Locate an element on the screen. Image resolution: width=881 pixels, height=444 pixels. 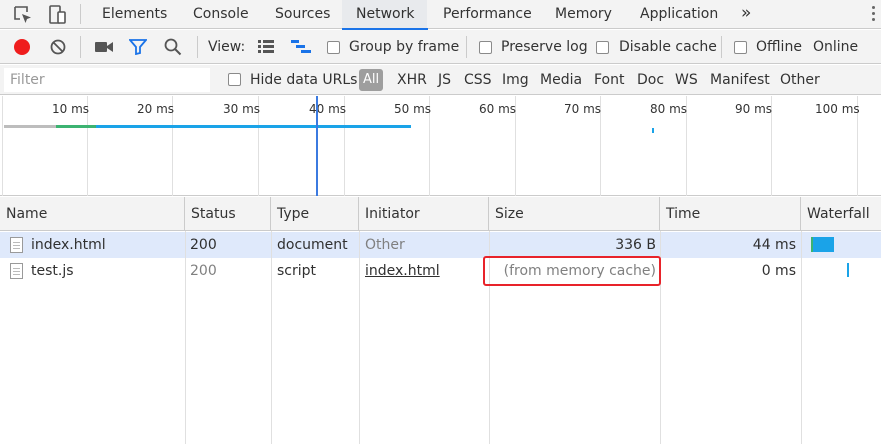
preserve-log-checkbox is located at coordinates (485, 47).